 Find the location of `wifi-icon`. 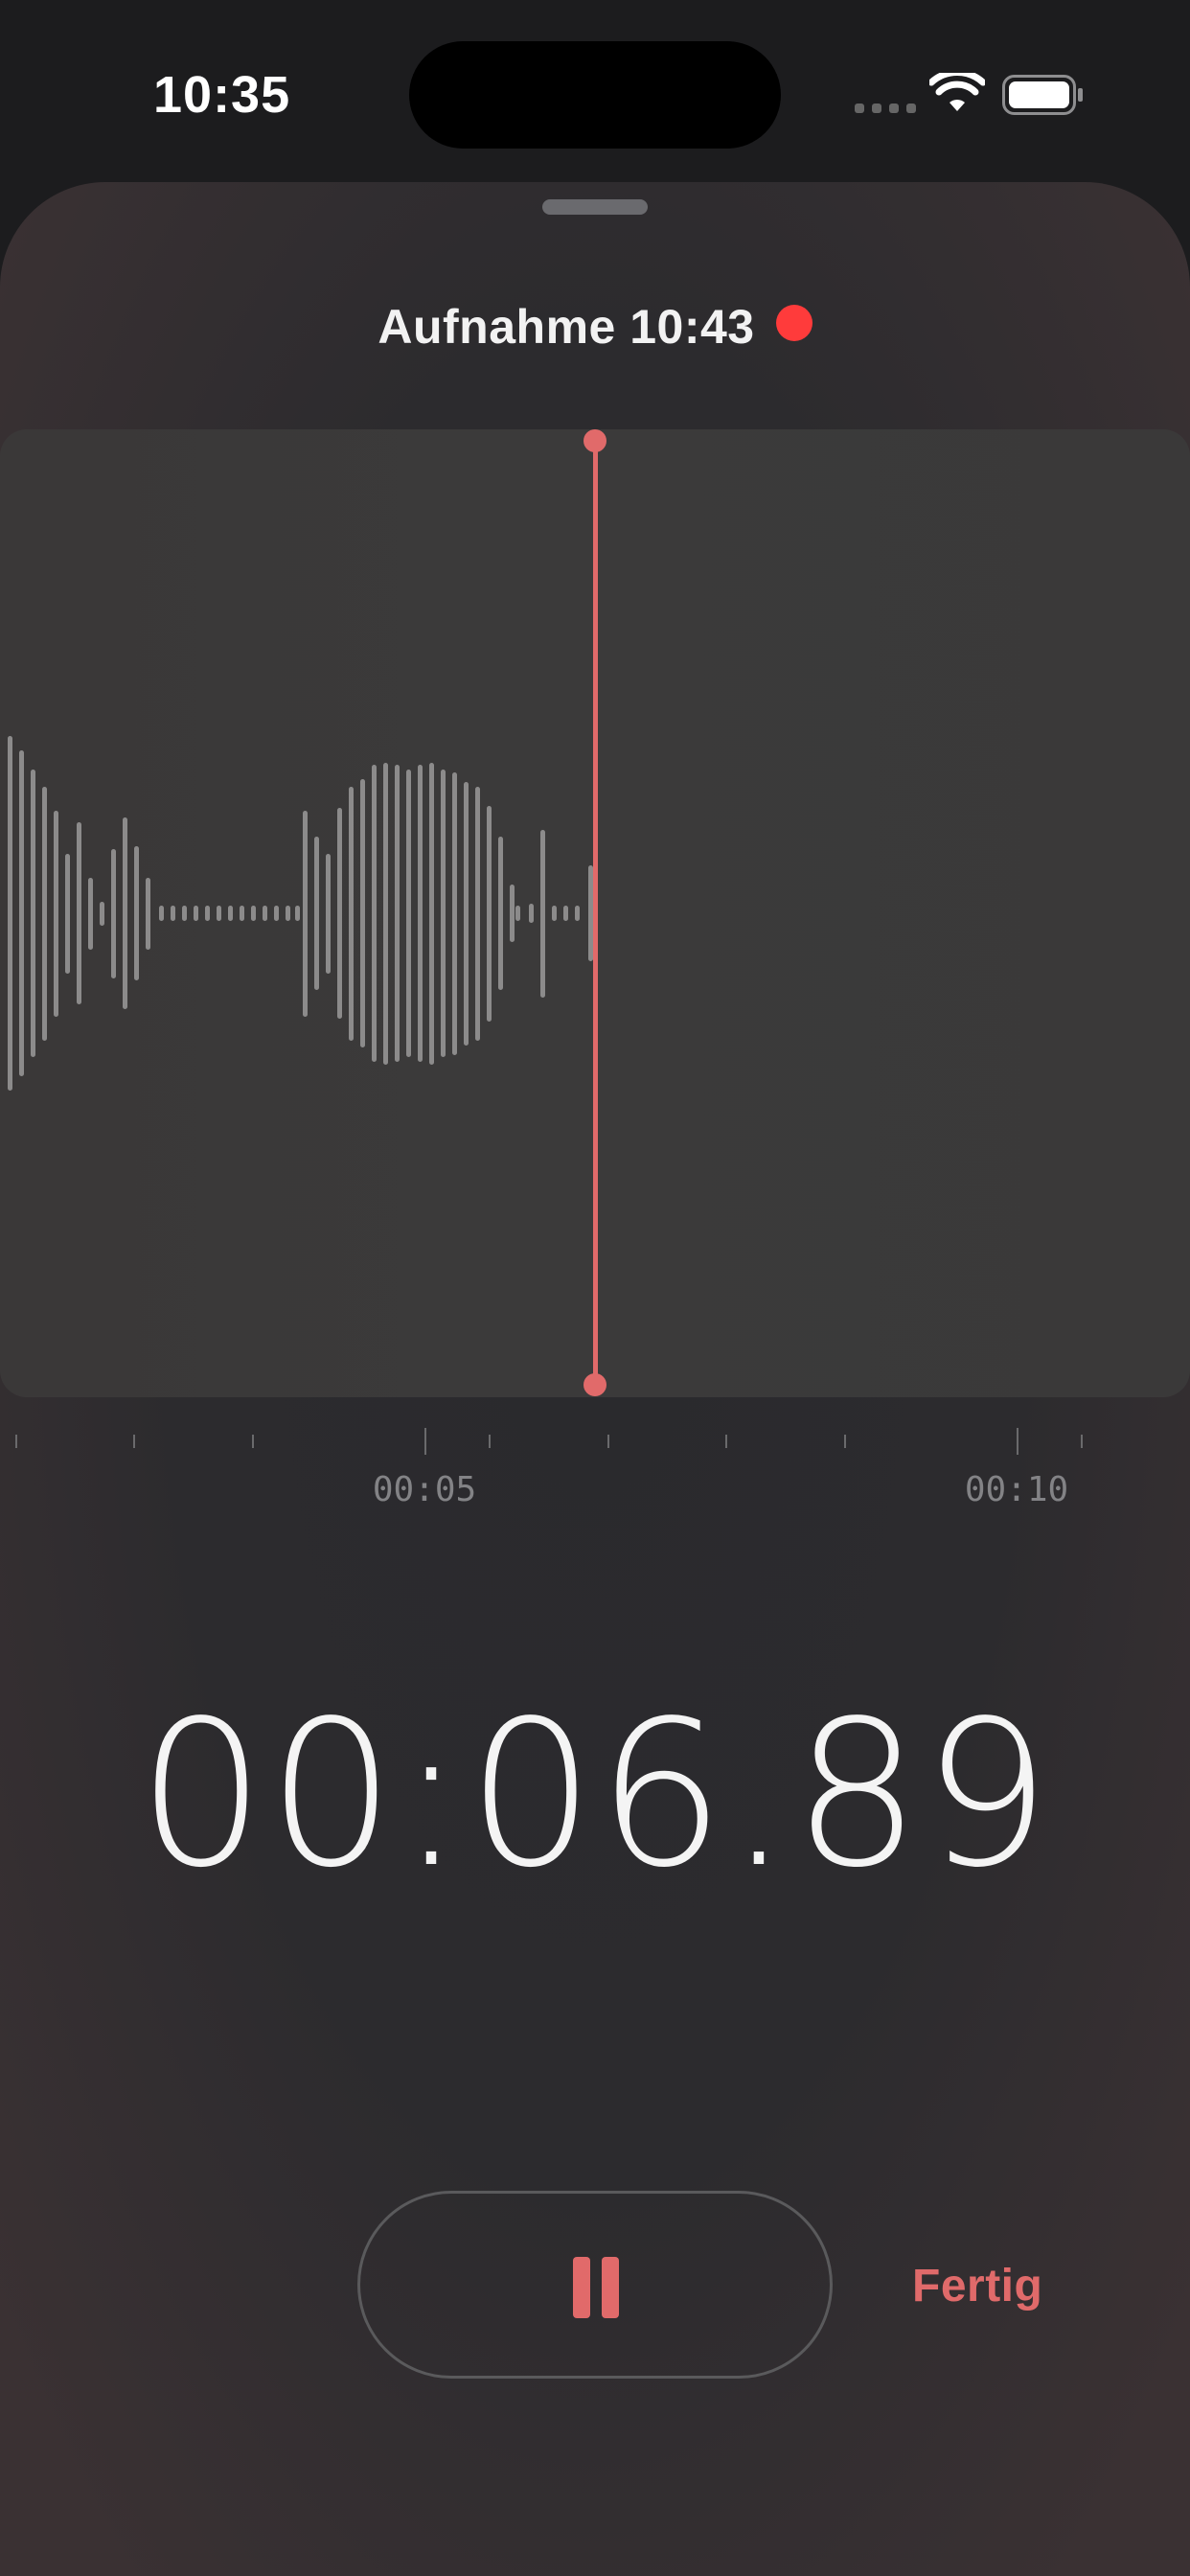

wifi-icon is located at coordinates (957, 92).